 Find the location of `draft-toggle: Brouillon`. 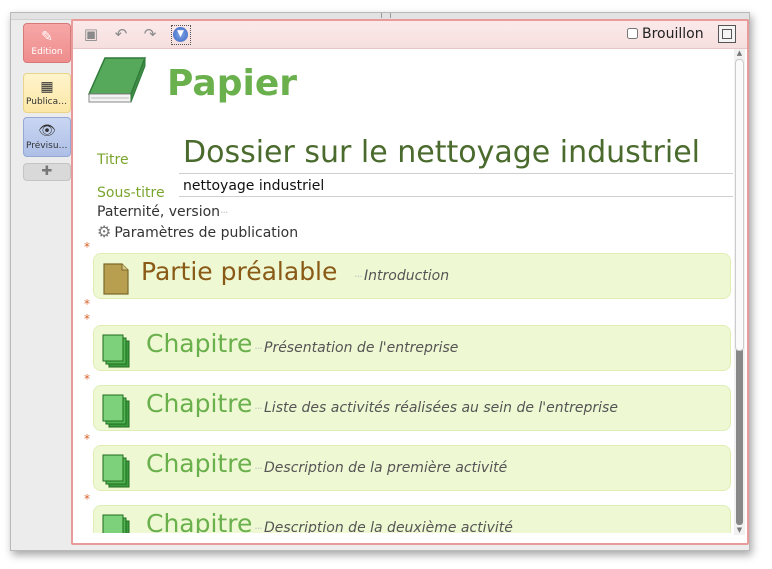

draft-toggle: Brouillon is located at coordinates (665, 34).